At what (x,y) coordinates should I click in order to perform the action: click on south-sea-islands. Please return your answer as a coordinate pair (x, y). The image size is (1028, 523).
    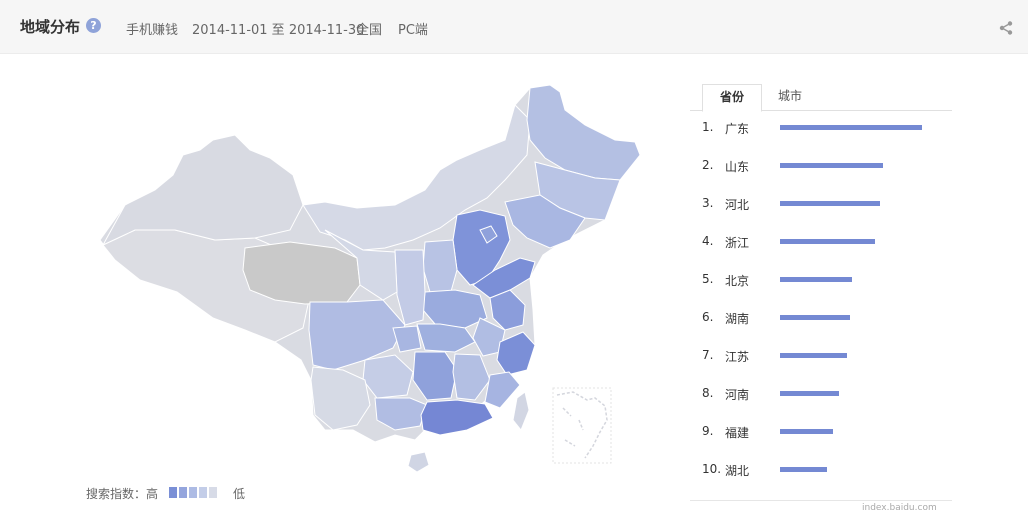
    Looking at the image, I should click on (582, 425).